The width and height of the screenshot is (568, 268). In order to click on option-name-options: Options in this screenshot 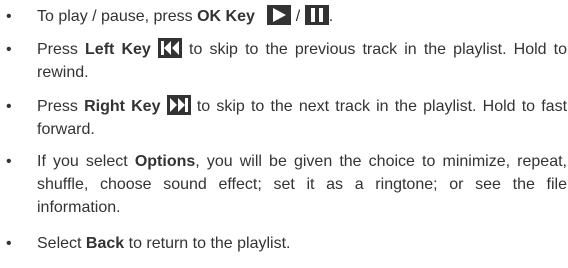, I will do `click(165, 161)`.